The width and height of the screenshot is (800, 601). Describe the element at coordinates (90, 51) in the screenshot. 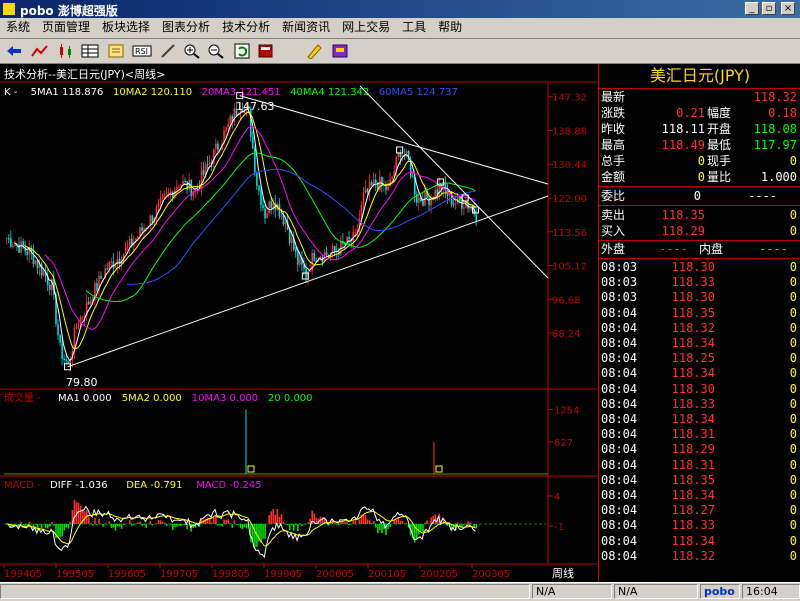

I see `table-icon` at that location.